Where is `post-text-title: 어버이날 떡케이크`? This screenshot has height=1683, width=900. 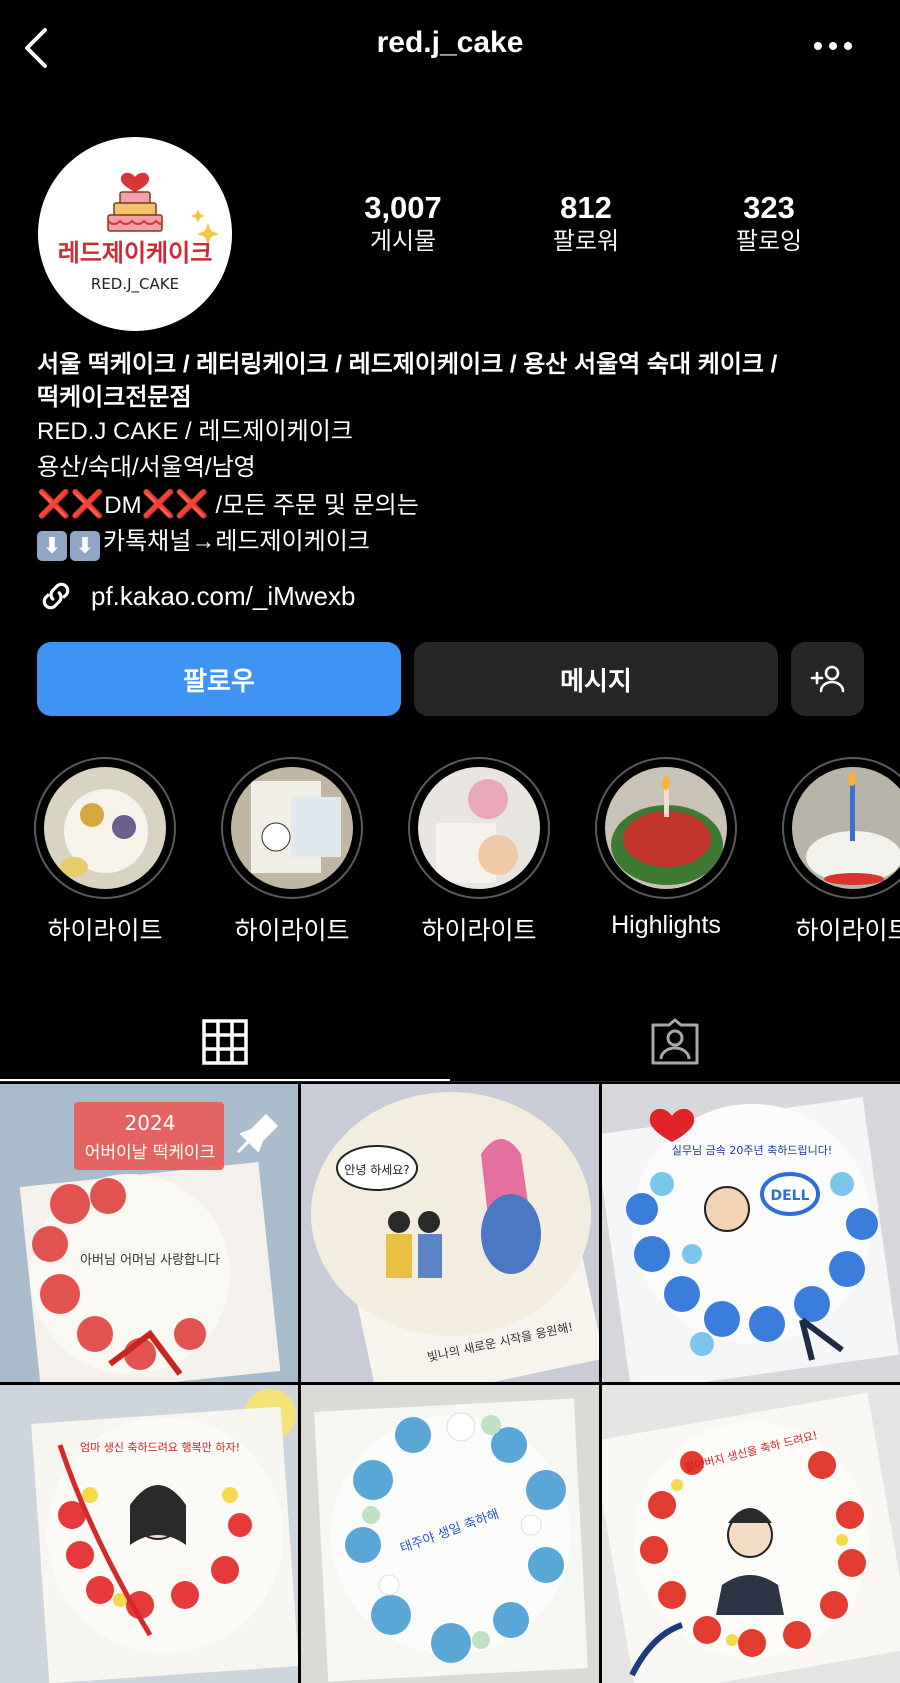
post-text-title: 어버이날 떡케이크 is located at coordinates (150, 1153).